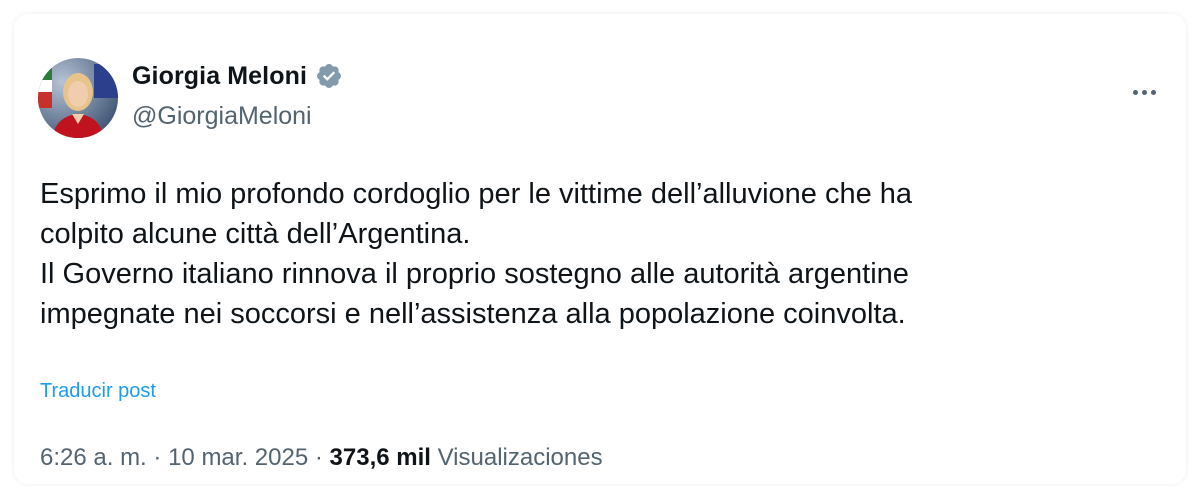 The width and height of the screenshot is (1200, 499). I want to click on post-date: 10 mar. 2025, so click(238, 457).